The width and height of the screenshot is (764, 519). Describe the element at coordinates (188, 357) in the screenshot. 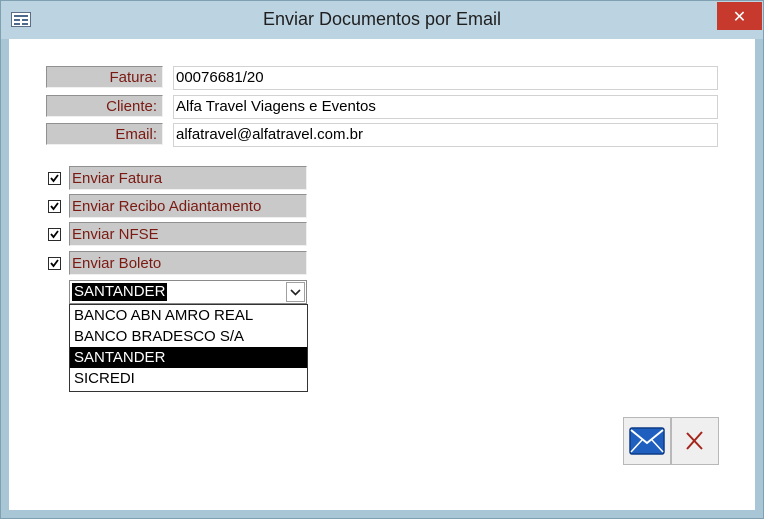

I see `bank-option-selected: SANTANDER` at that location.